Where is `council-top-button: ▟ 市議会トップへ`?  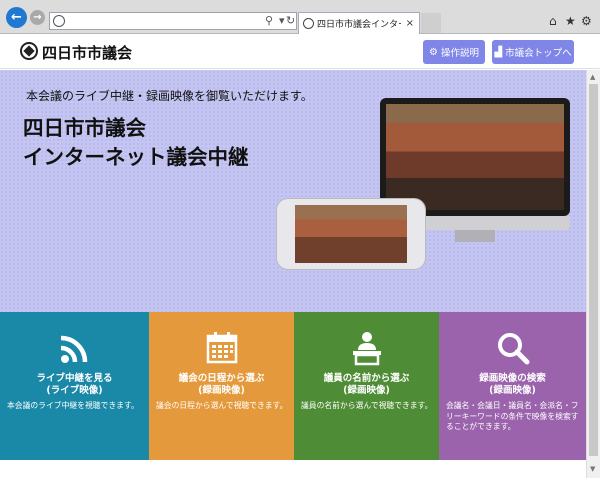
council-top-button: ▟ 市議会トップへ is located at coordinates (533, 52).